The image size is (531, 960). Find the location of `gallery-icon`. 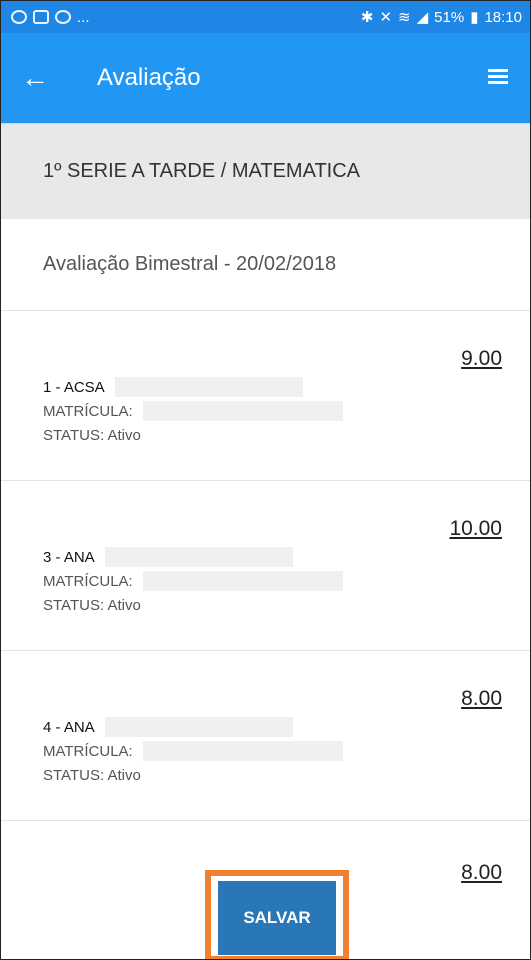

gallery-icon is located at coordinates (41, 17).